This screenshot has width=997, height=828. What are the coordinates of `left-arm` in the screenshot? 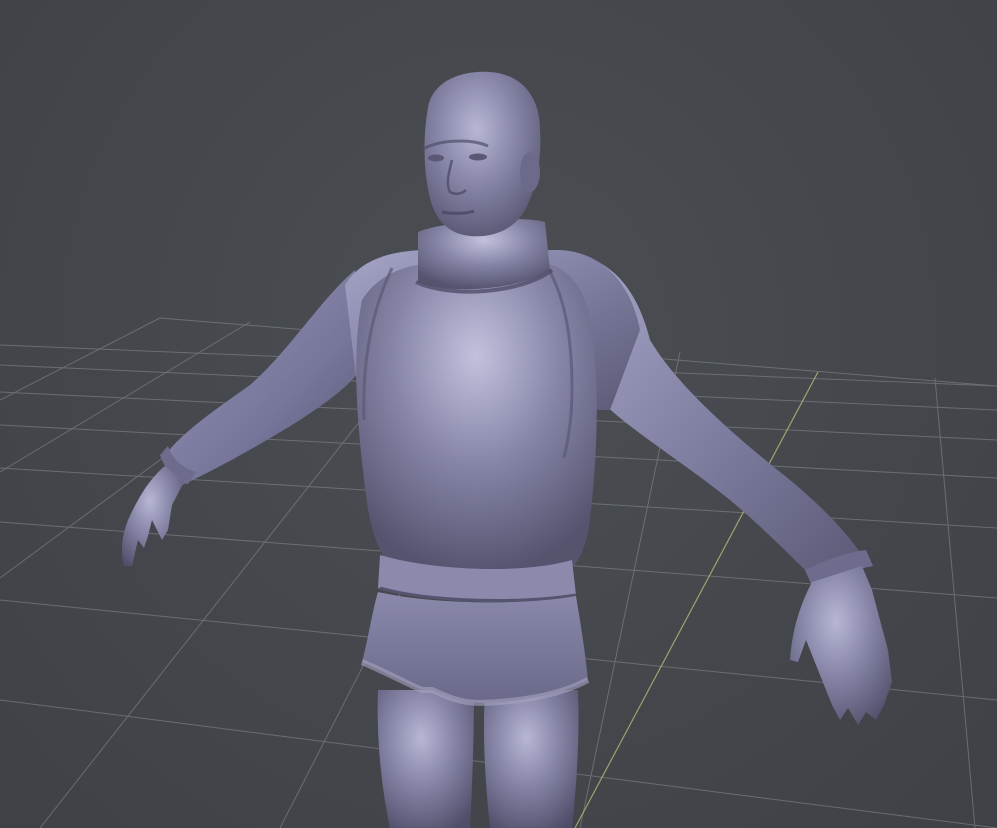 It's located at (268, 377).